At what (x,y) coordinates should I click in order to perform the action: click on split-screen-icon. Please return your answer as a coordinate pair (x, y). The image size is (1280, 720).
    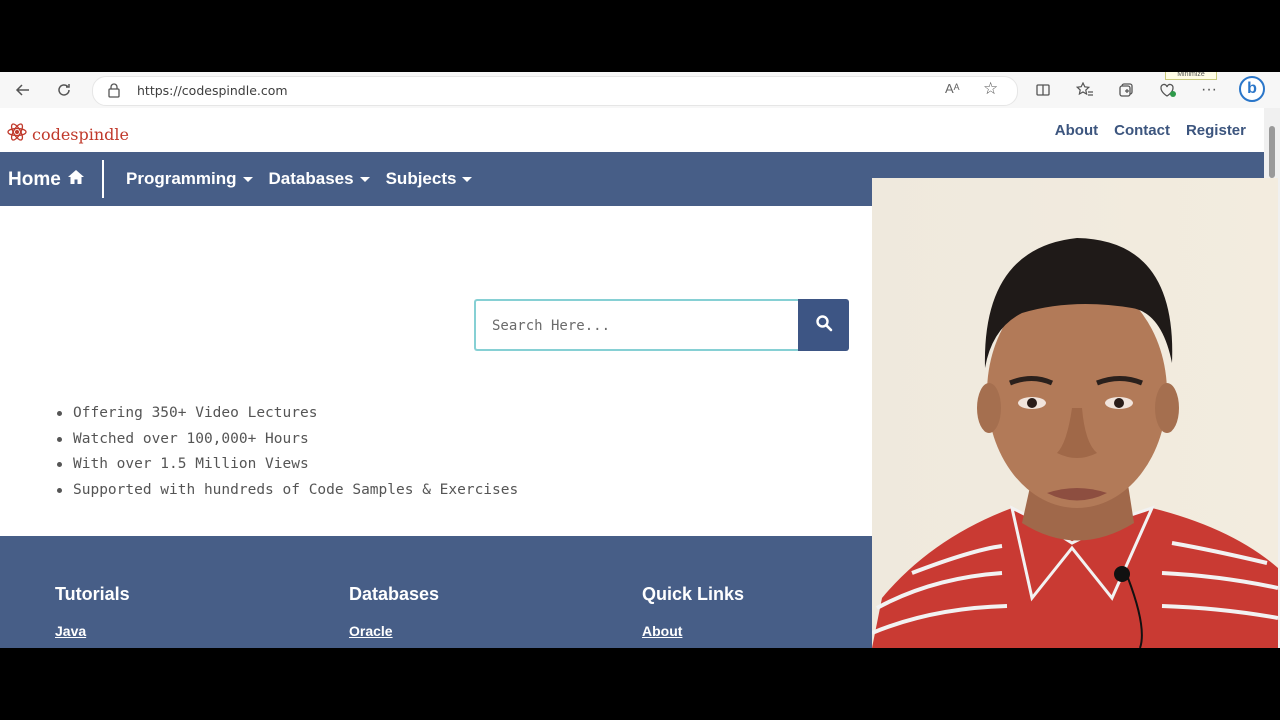
    Looking at the image, I should click on (1043, 90).